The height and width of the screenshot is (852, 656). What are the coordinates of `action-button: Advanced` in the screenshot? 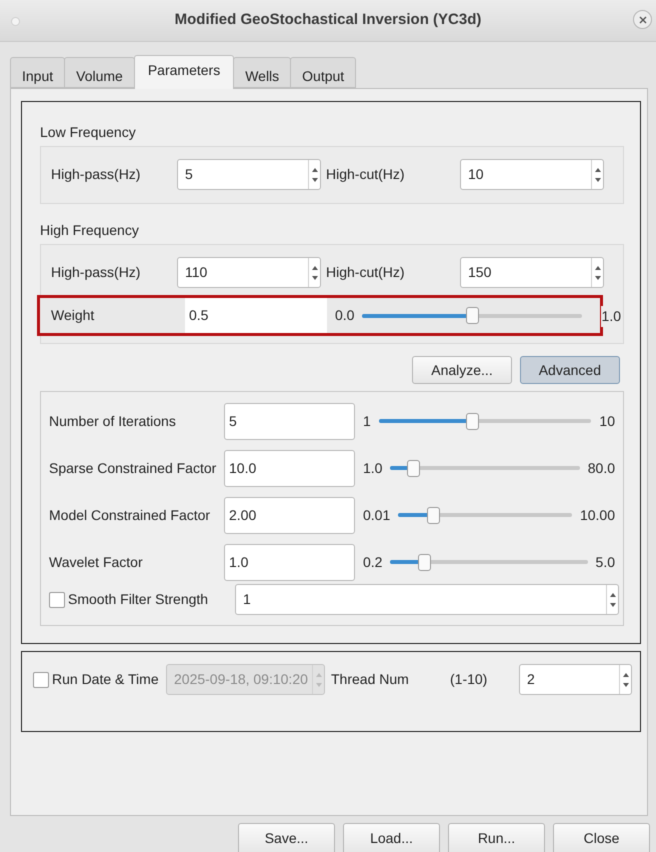 It's located at (570, 370).